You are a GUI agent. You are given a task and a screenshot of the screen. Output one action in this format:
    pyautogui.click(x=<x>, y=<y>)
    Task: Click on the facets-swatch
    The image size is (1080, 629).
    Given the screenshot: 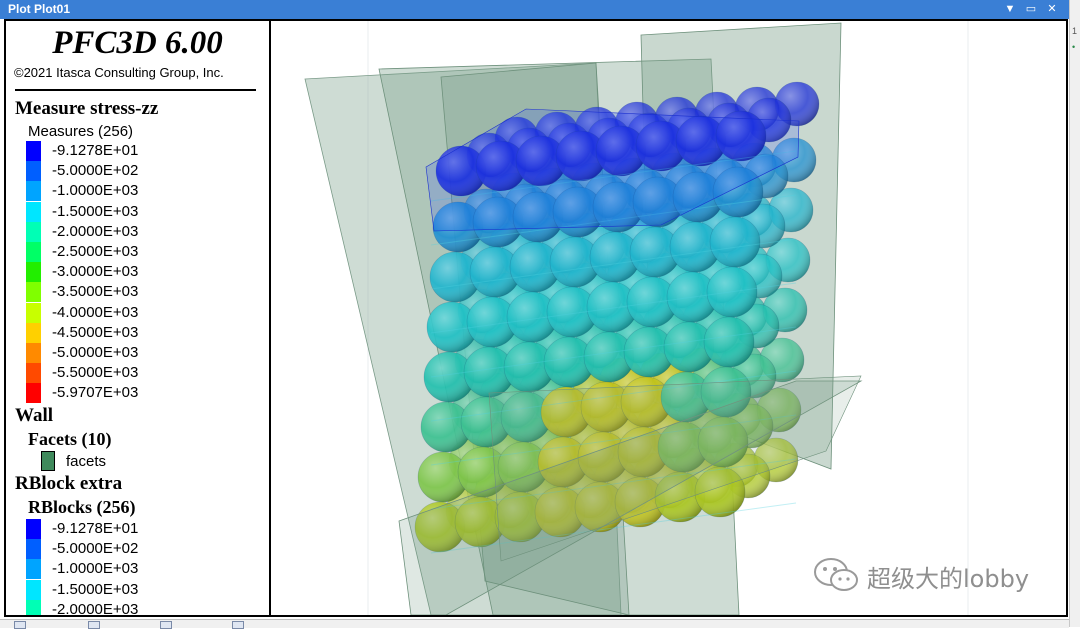 What is the action you would take?
    pyautogui.click(x=48, y=461)
    